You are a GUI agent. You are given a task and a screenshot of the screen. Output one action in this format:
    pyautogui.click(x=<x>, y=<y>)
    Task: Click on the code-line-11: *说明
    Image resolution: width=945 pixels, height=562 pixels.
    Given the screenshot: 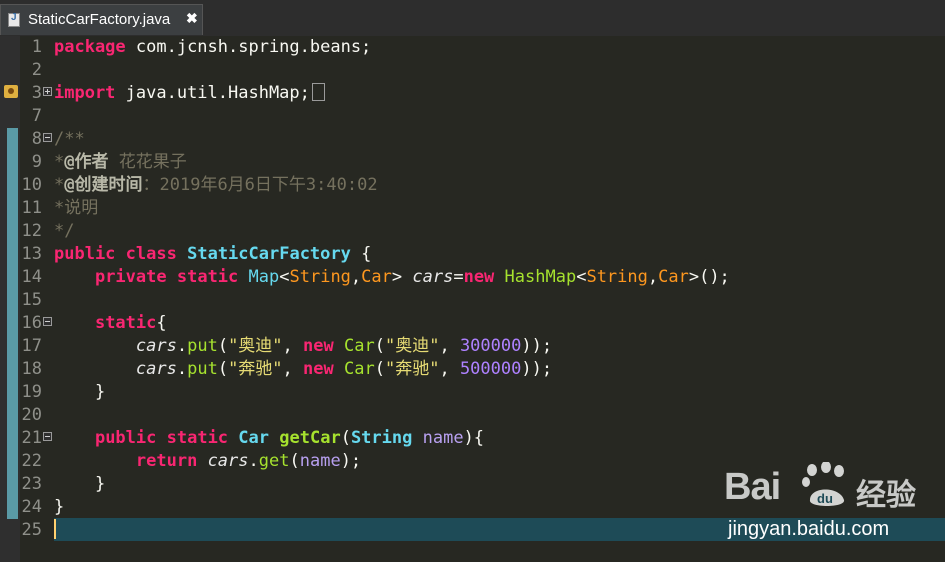 What is the action you would take?
    pyautogui.click(x=76, y=208)
    